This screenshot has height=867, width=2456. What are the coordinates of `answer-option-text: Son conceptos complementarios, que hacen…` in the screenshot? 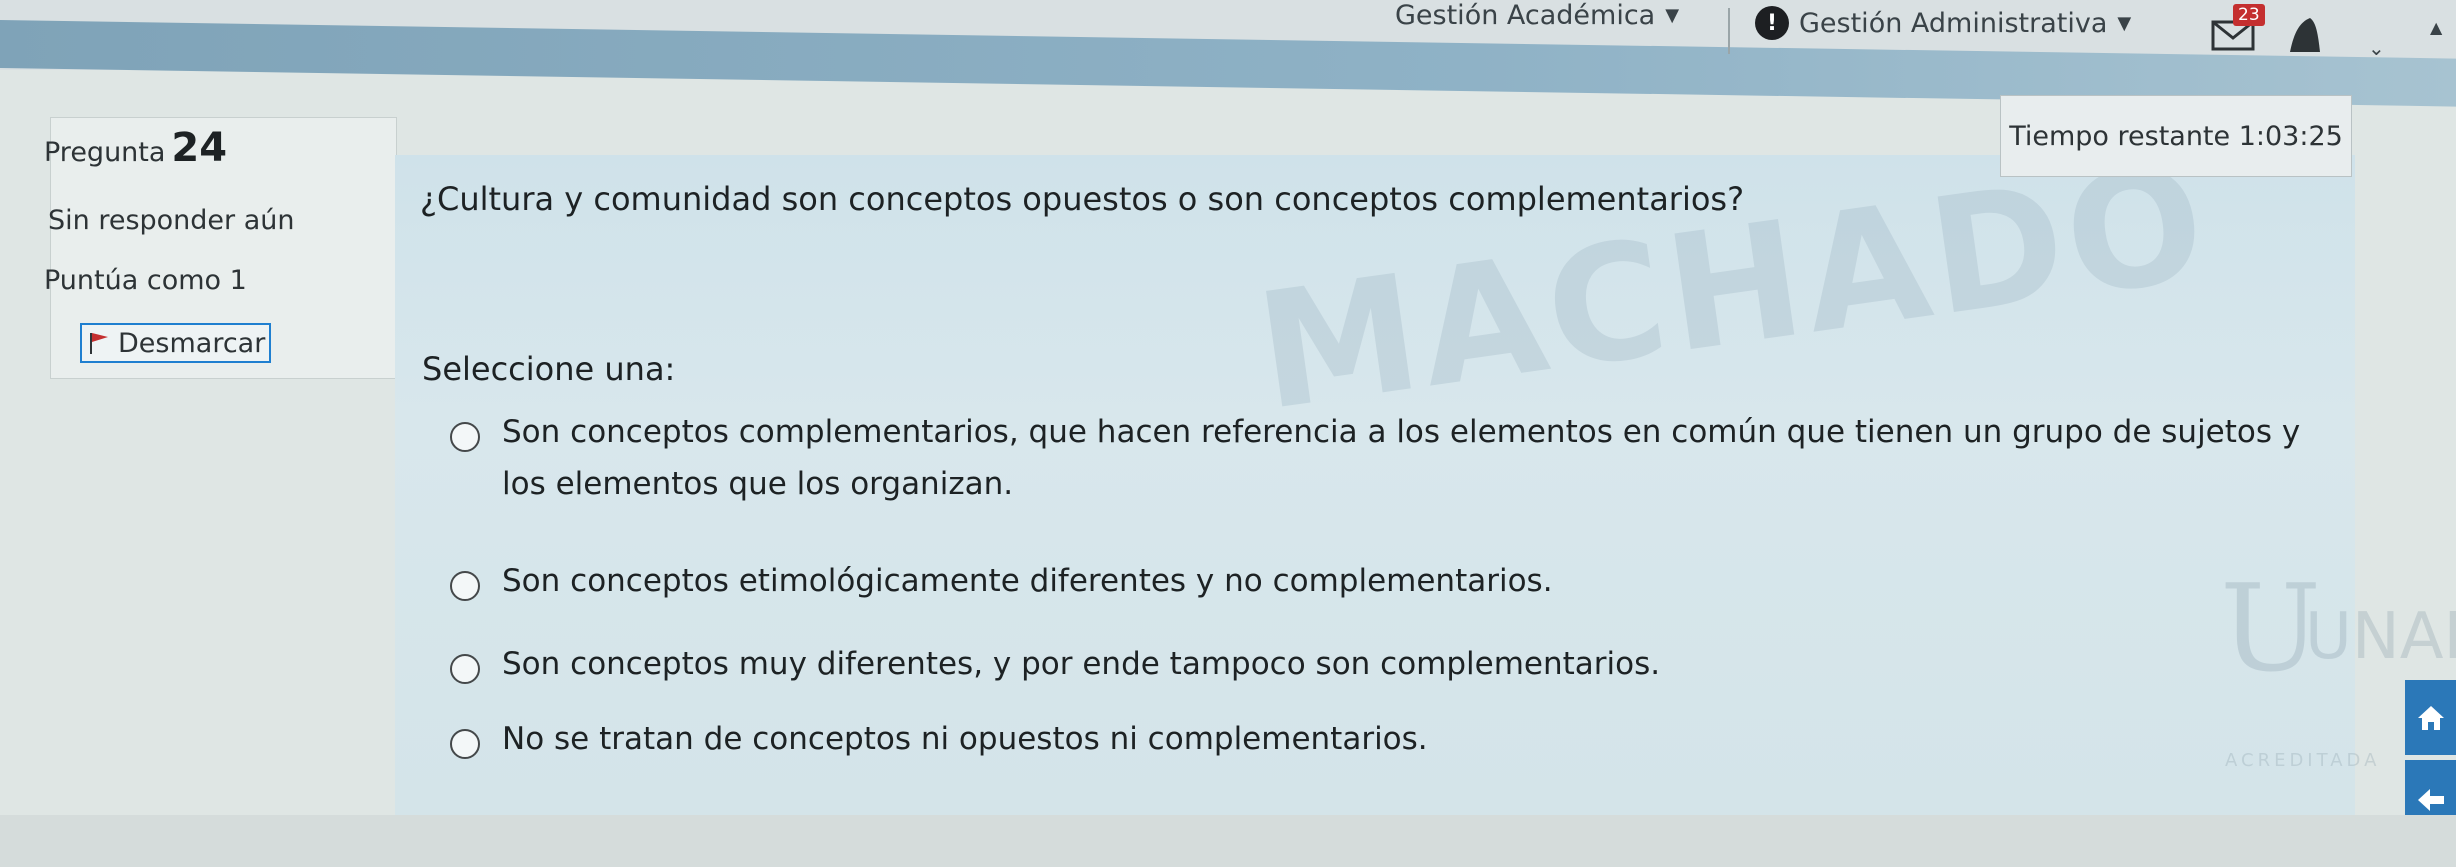 It's located at (1401, 458).